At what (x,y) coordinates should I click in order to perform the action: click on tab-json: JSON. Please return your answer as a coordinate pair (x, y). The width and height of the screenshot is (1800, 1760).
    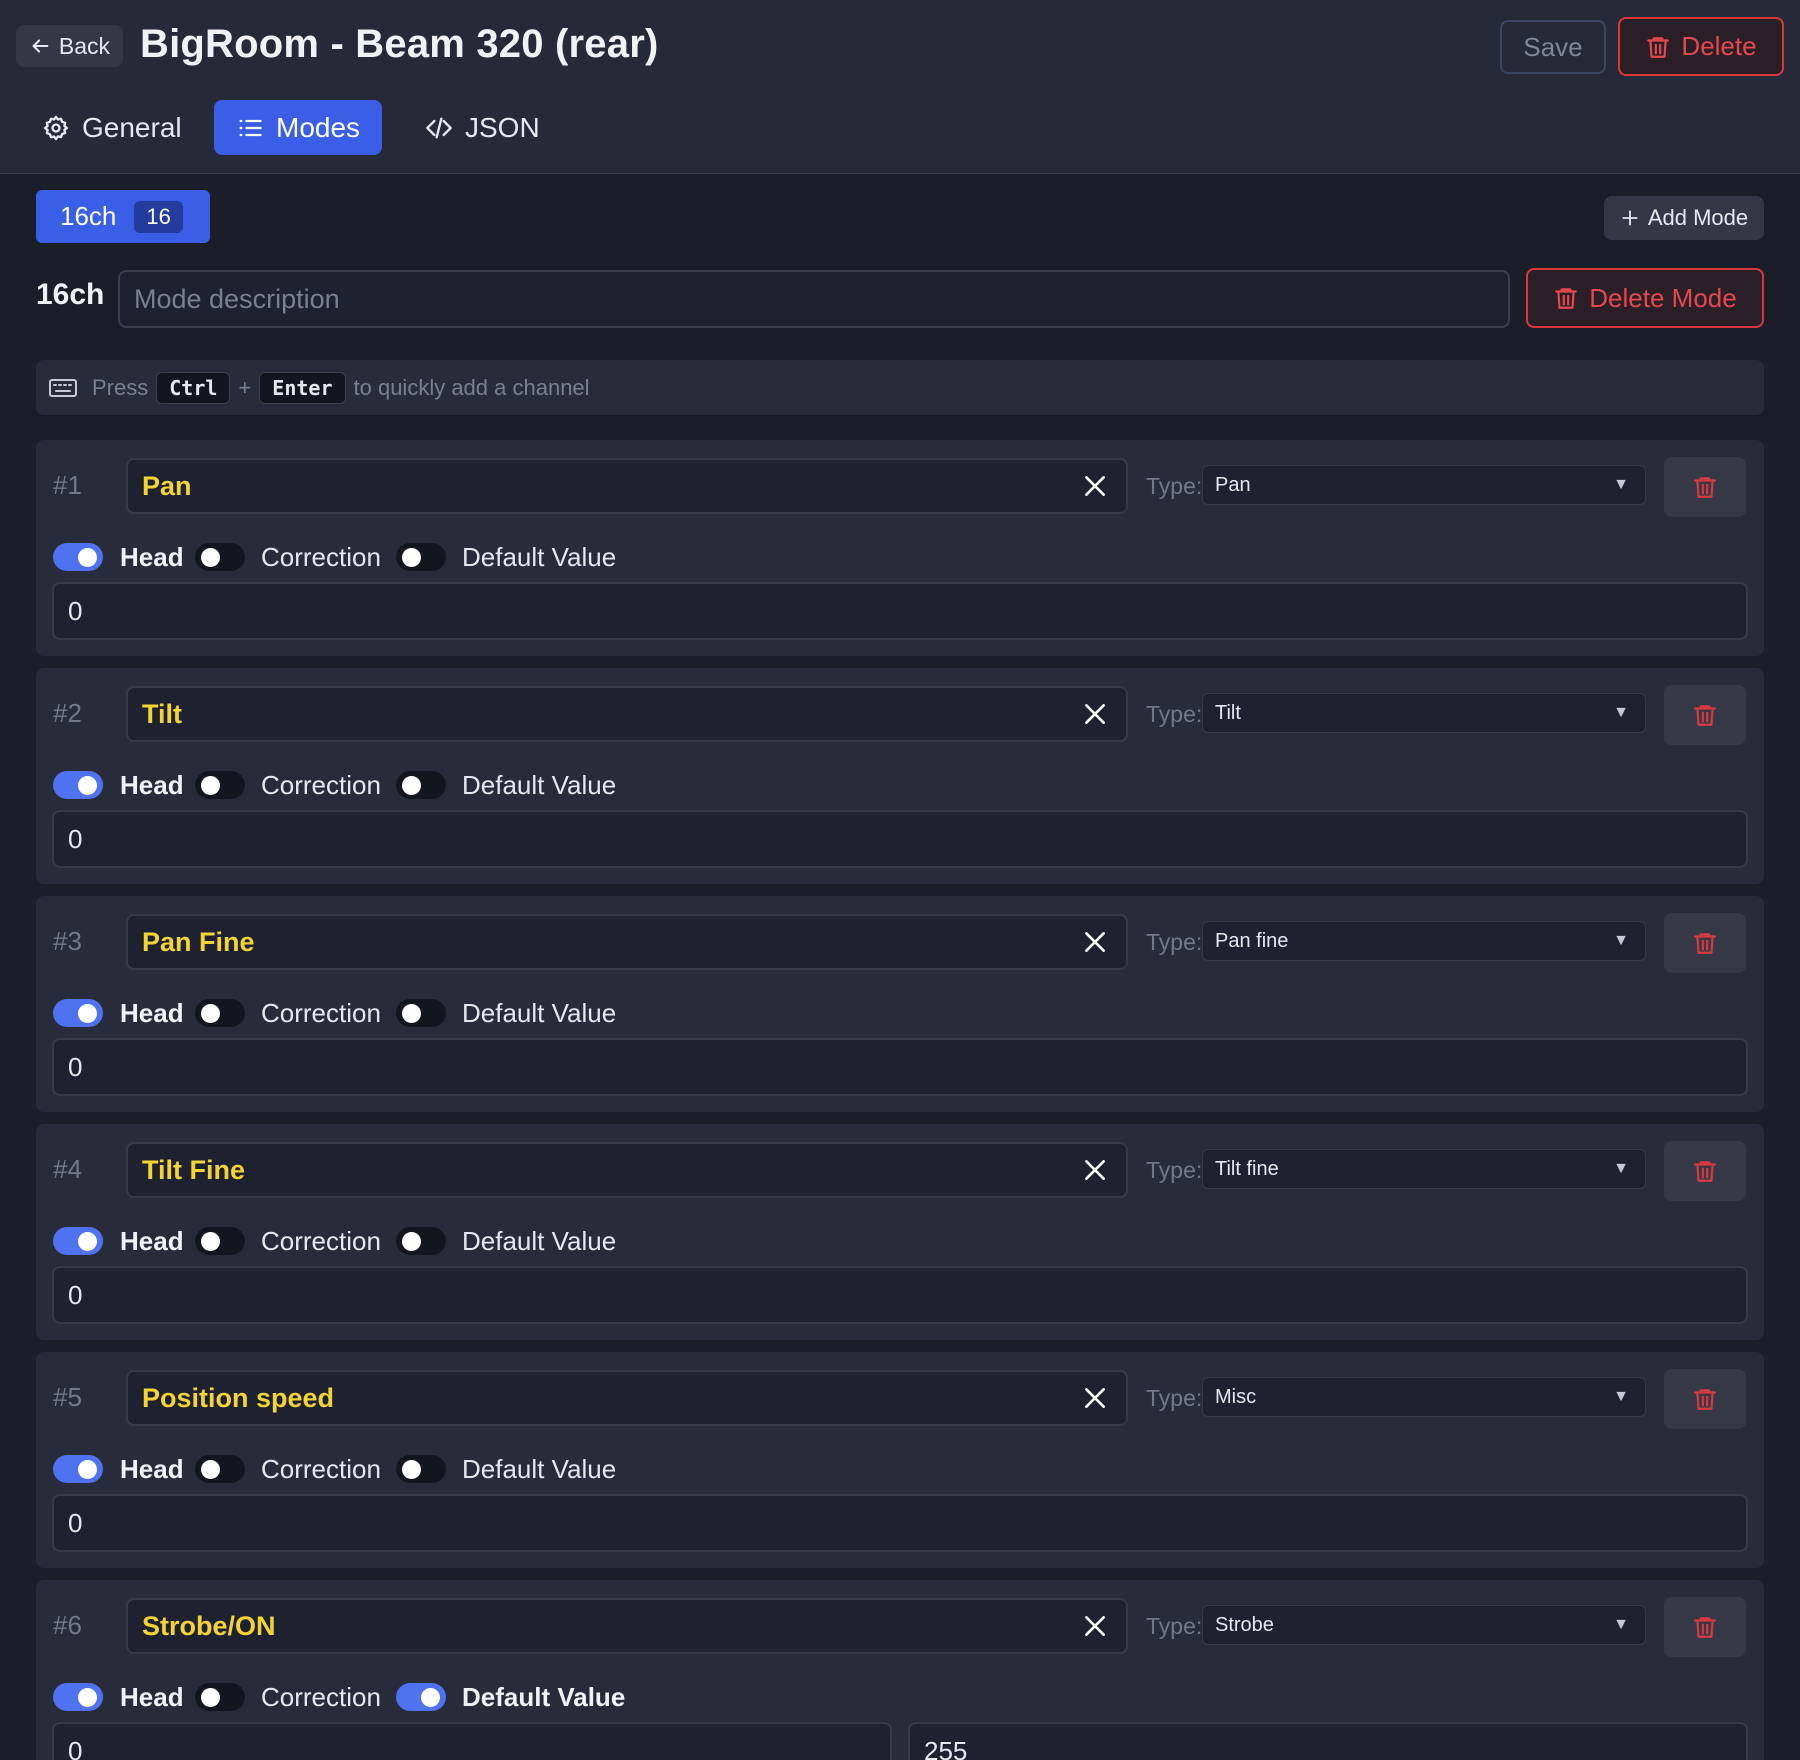
    Looking at the image, I should click on (482, 127).